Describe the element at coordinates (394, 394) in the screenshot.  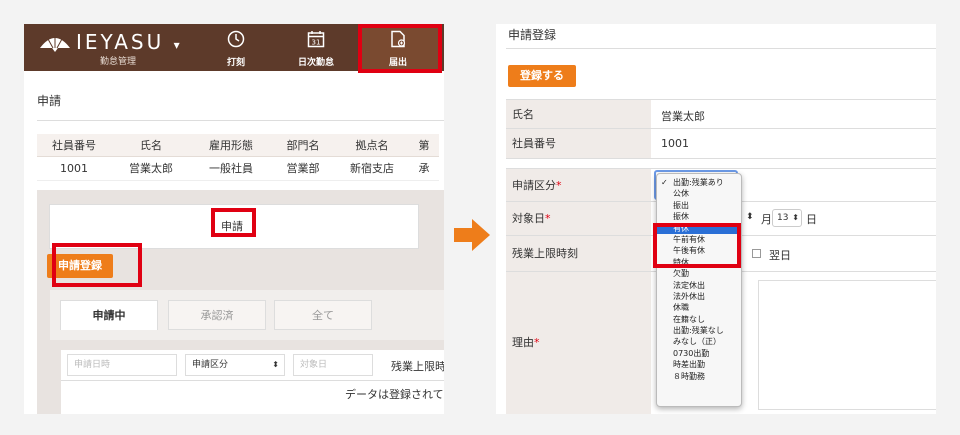
I see `empty-message: データは登録されて` at that location.